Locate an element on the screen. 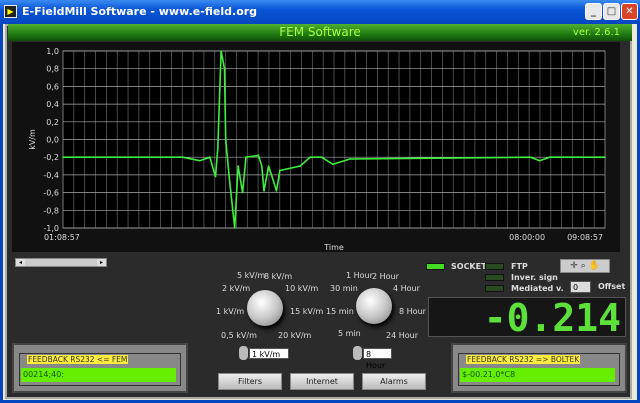  y-tick-label: -0,2 is located at coordinates (51, 157).